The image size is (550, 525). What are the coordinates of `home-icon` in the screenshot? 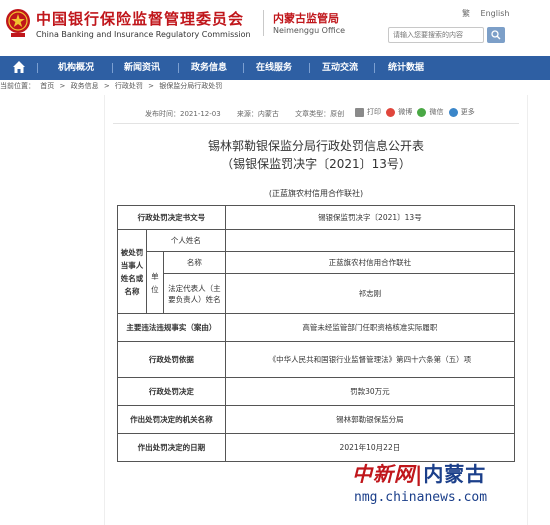 It's located at (19, 67).